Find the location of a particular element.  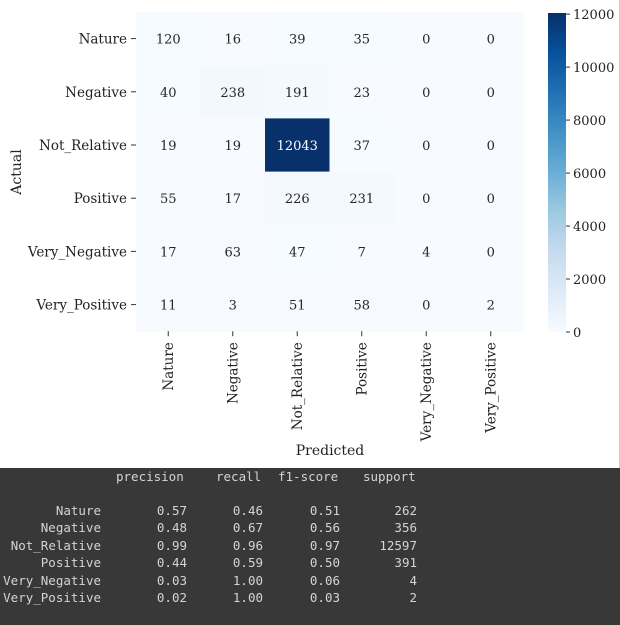

report-cell-f1: 0.97 is located at coordinates (324, 545).